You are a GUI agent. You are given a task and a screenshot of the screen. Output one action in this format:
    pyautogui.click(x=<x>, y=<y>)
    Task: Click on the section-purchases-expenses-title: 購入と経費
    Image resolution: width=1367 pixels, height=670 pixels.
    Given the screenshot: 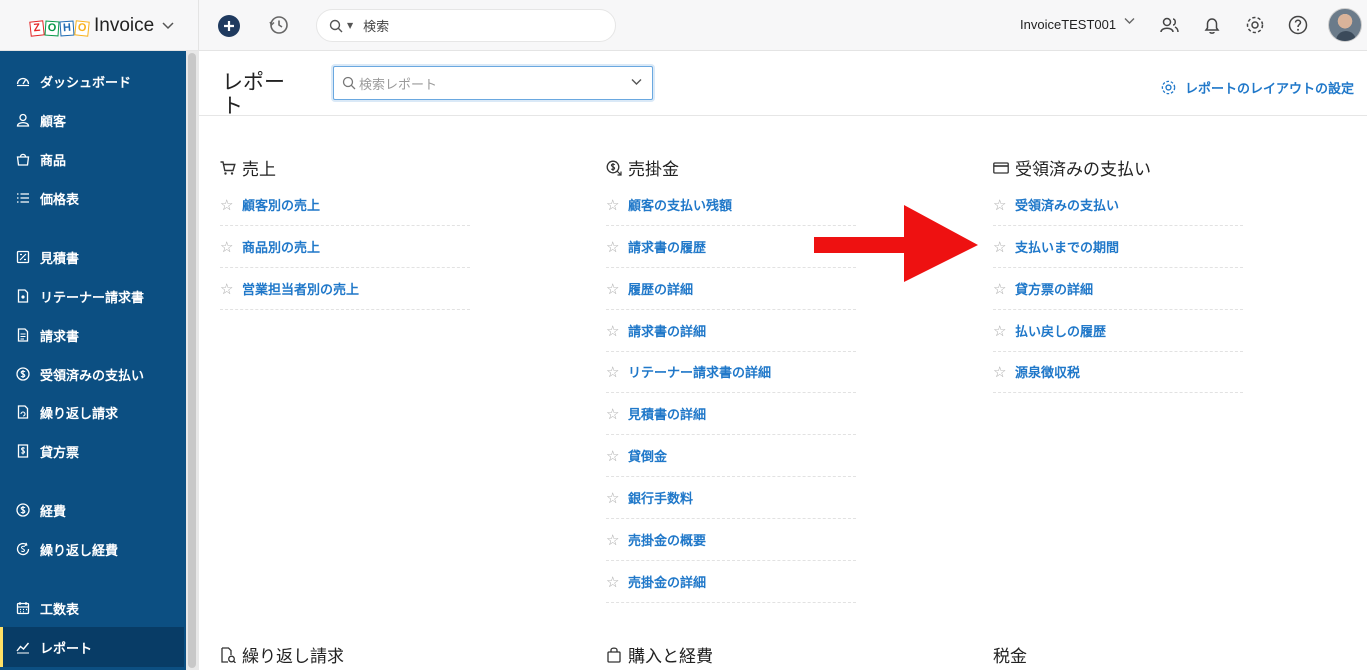 What is the action you would take?
    pyautogui.click(x=659, y=654)
    